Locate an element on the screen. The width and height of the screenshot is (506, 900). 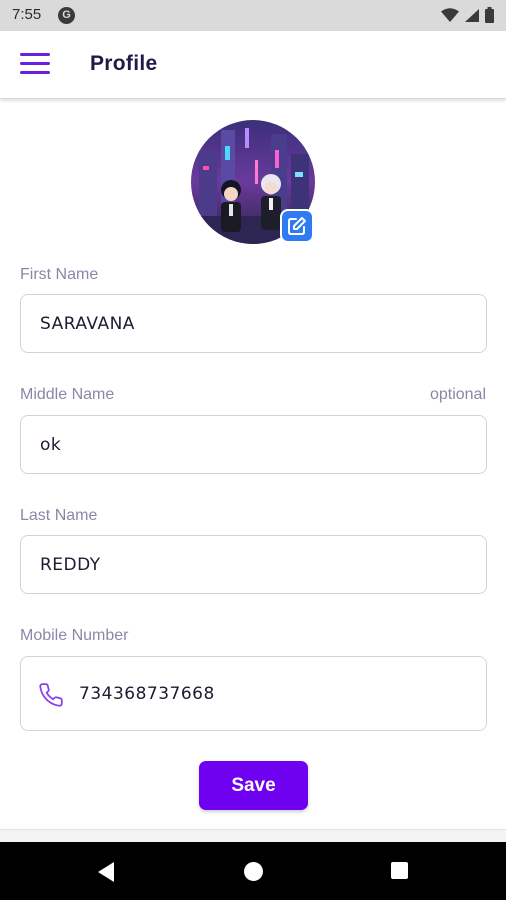
profile-avatar is located at coordinates (253, 182).